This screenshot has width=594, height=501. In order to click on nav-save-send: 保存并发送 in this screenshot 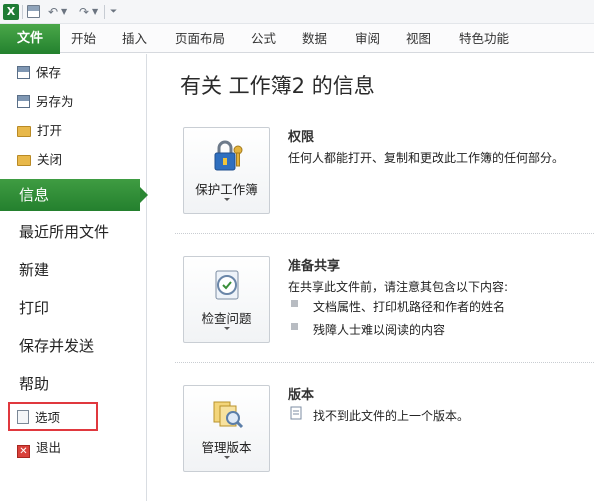, I will do `click(56, 346)`.